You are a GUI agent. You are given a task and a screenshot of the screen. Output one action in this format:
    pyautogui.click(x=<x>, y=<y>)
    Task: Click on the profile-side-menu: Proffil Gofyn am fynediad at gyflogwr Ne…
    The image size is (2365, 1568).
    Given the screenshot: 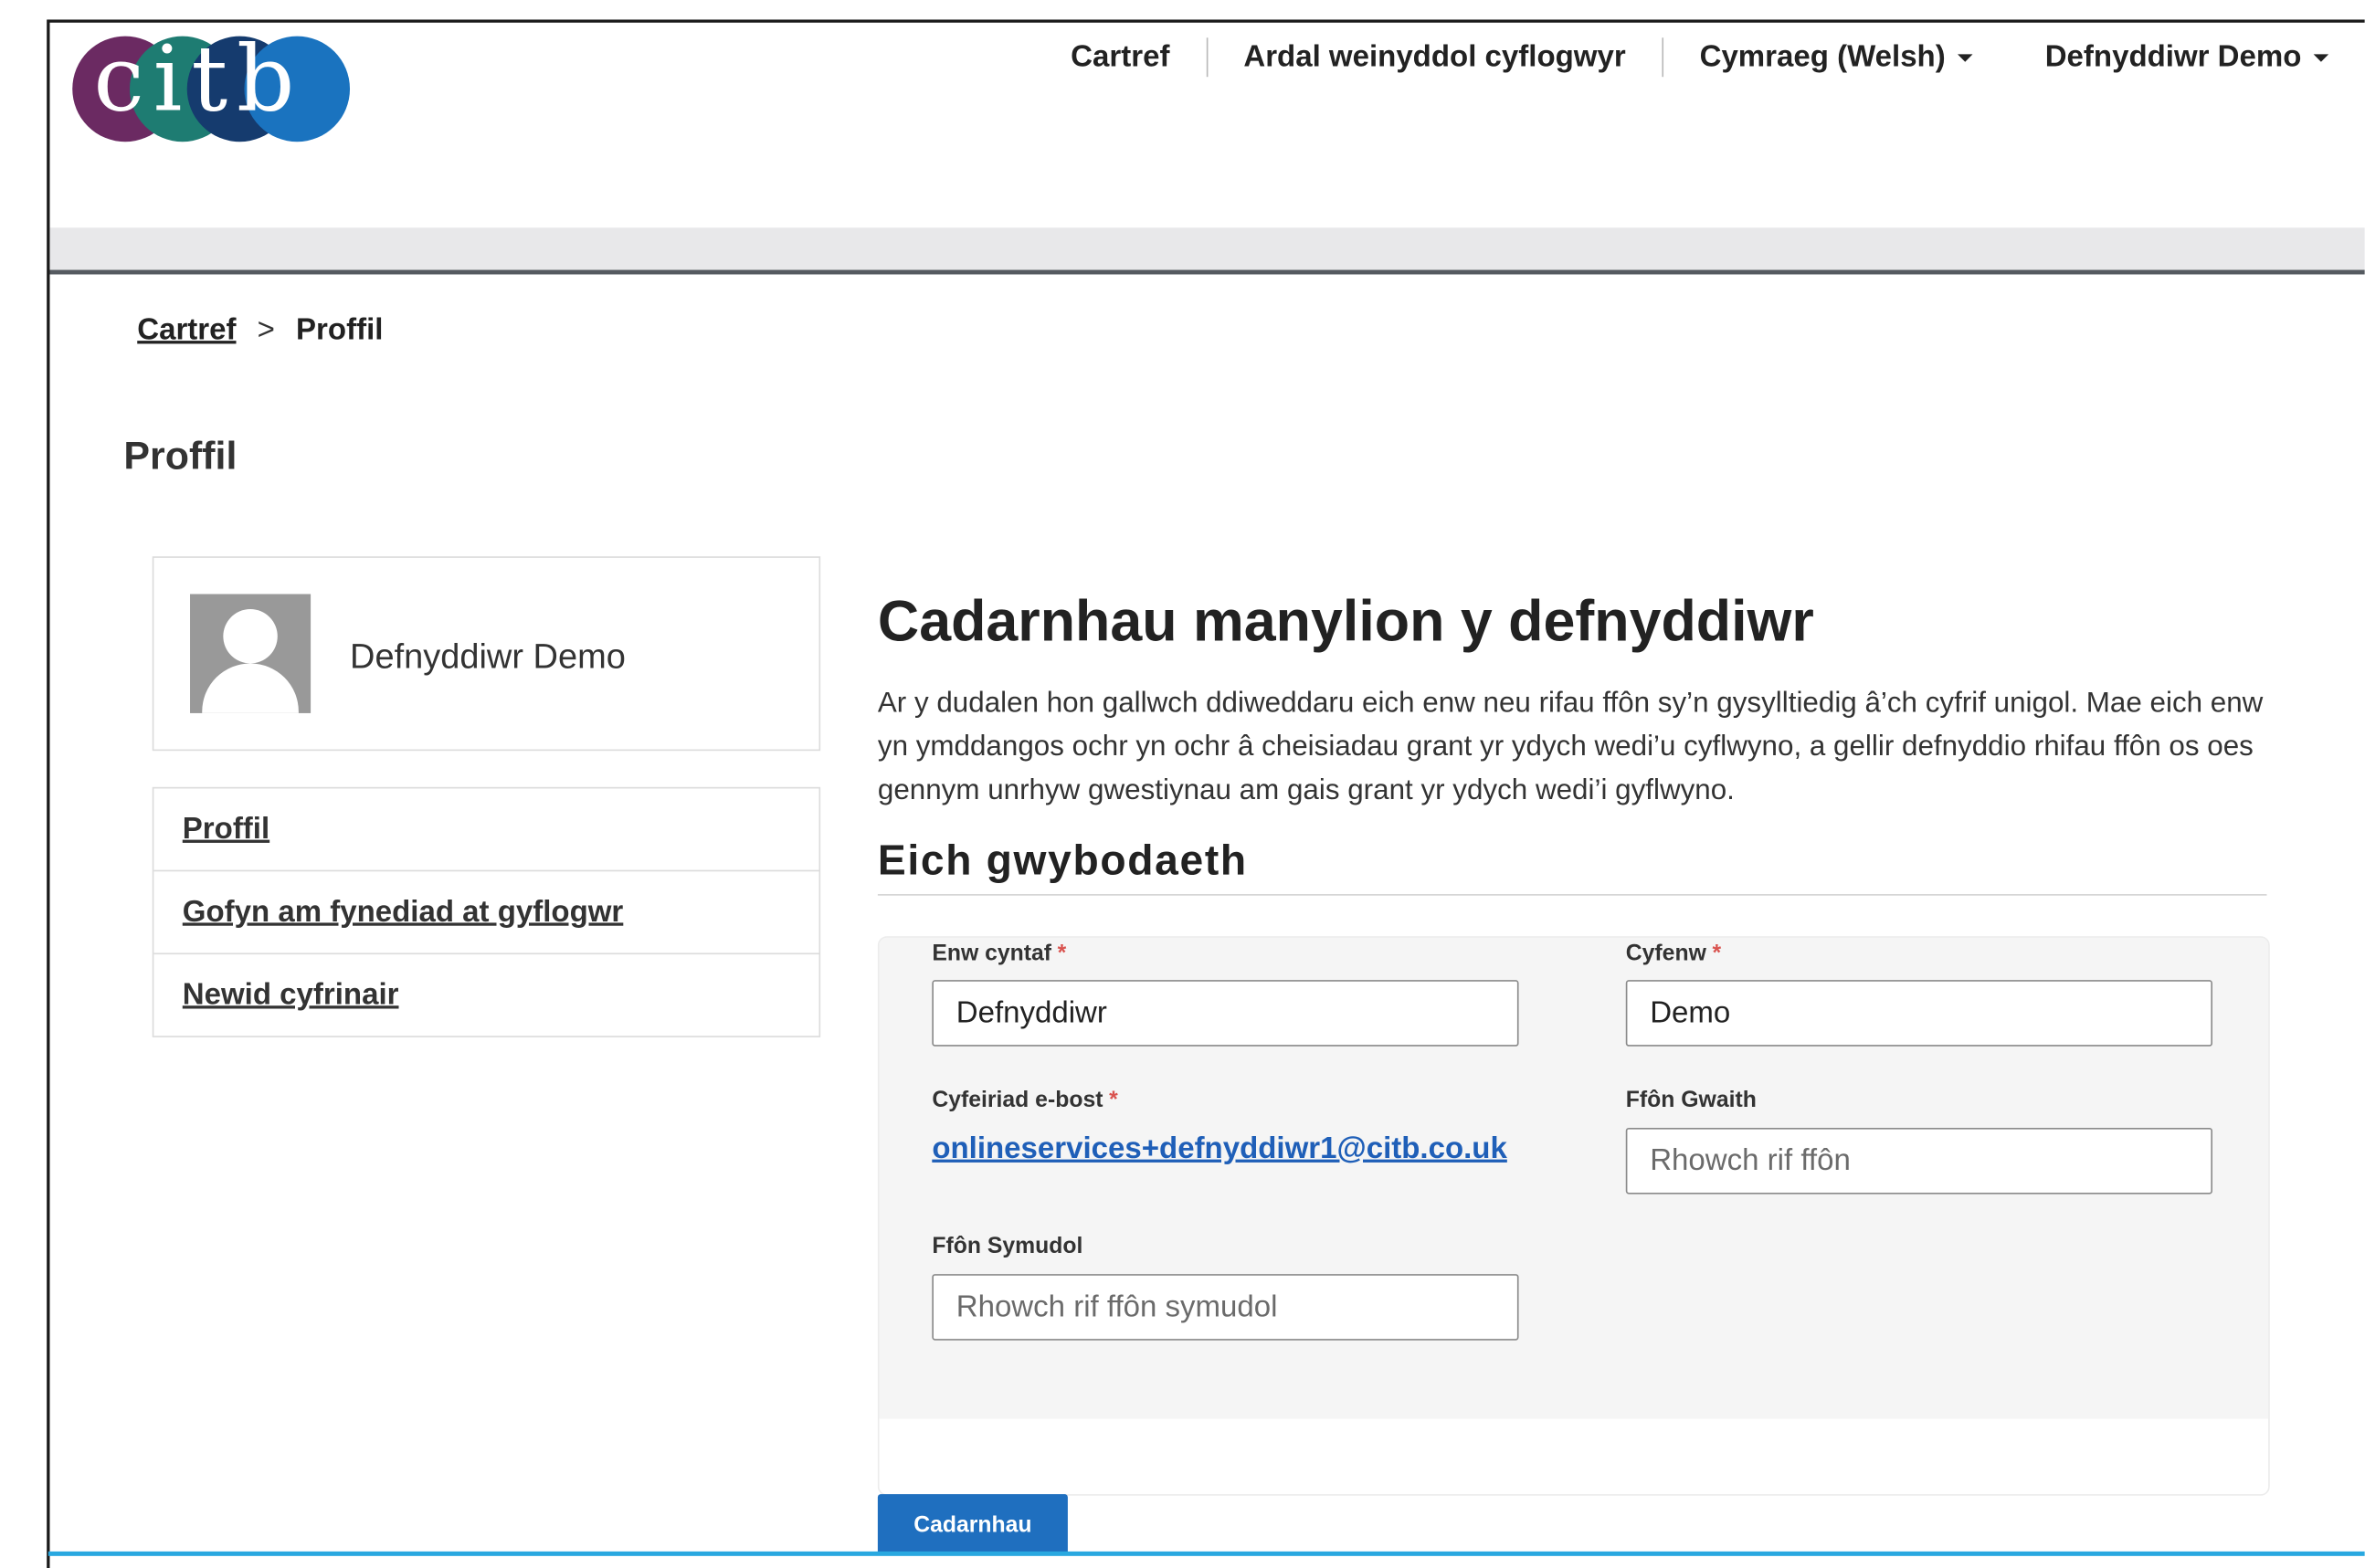 What is the action you would take?
    pyautogui.click(x=486, y=911)
    